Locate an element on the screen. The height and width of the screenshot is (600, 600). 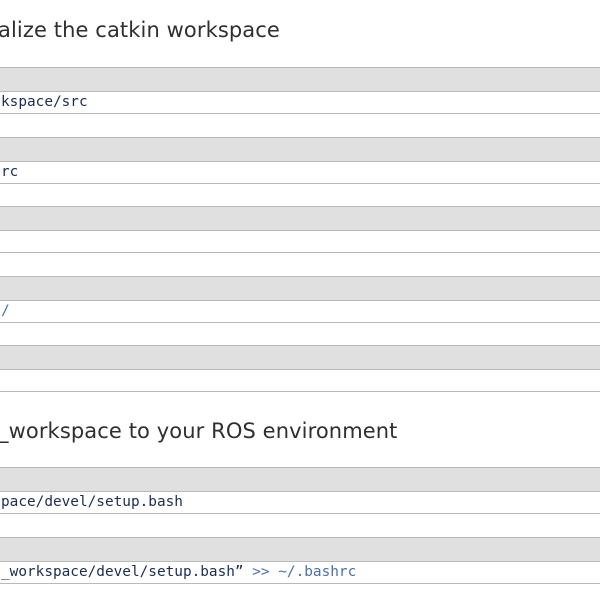
code-text: pace/devel/setup.bash is located at coordinates (92, 502).